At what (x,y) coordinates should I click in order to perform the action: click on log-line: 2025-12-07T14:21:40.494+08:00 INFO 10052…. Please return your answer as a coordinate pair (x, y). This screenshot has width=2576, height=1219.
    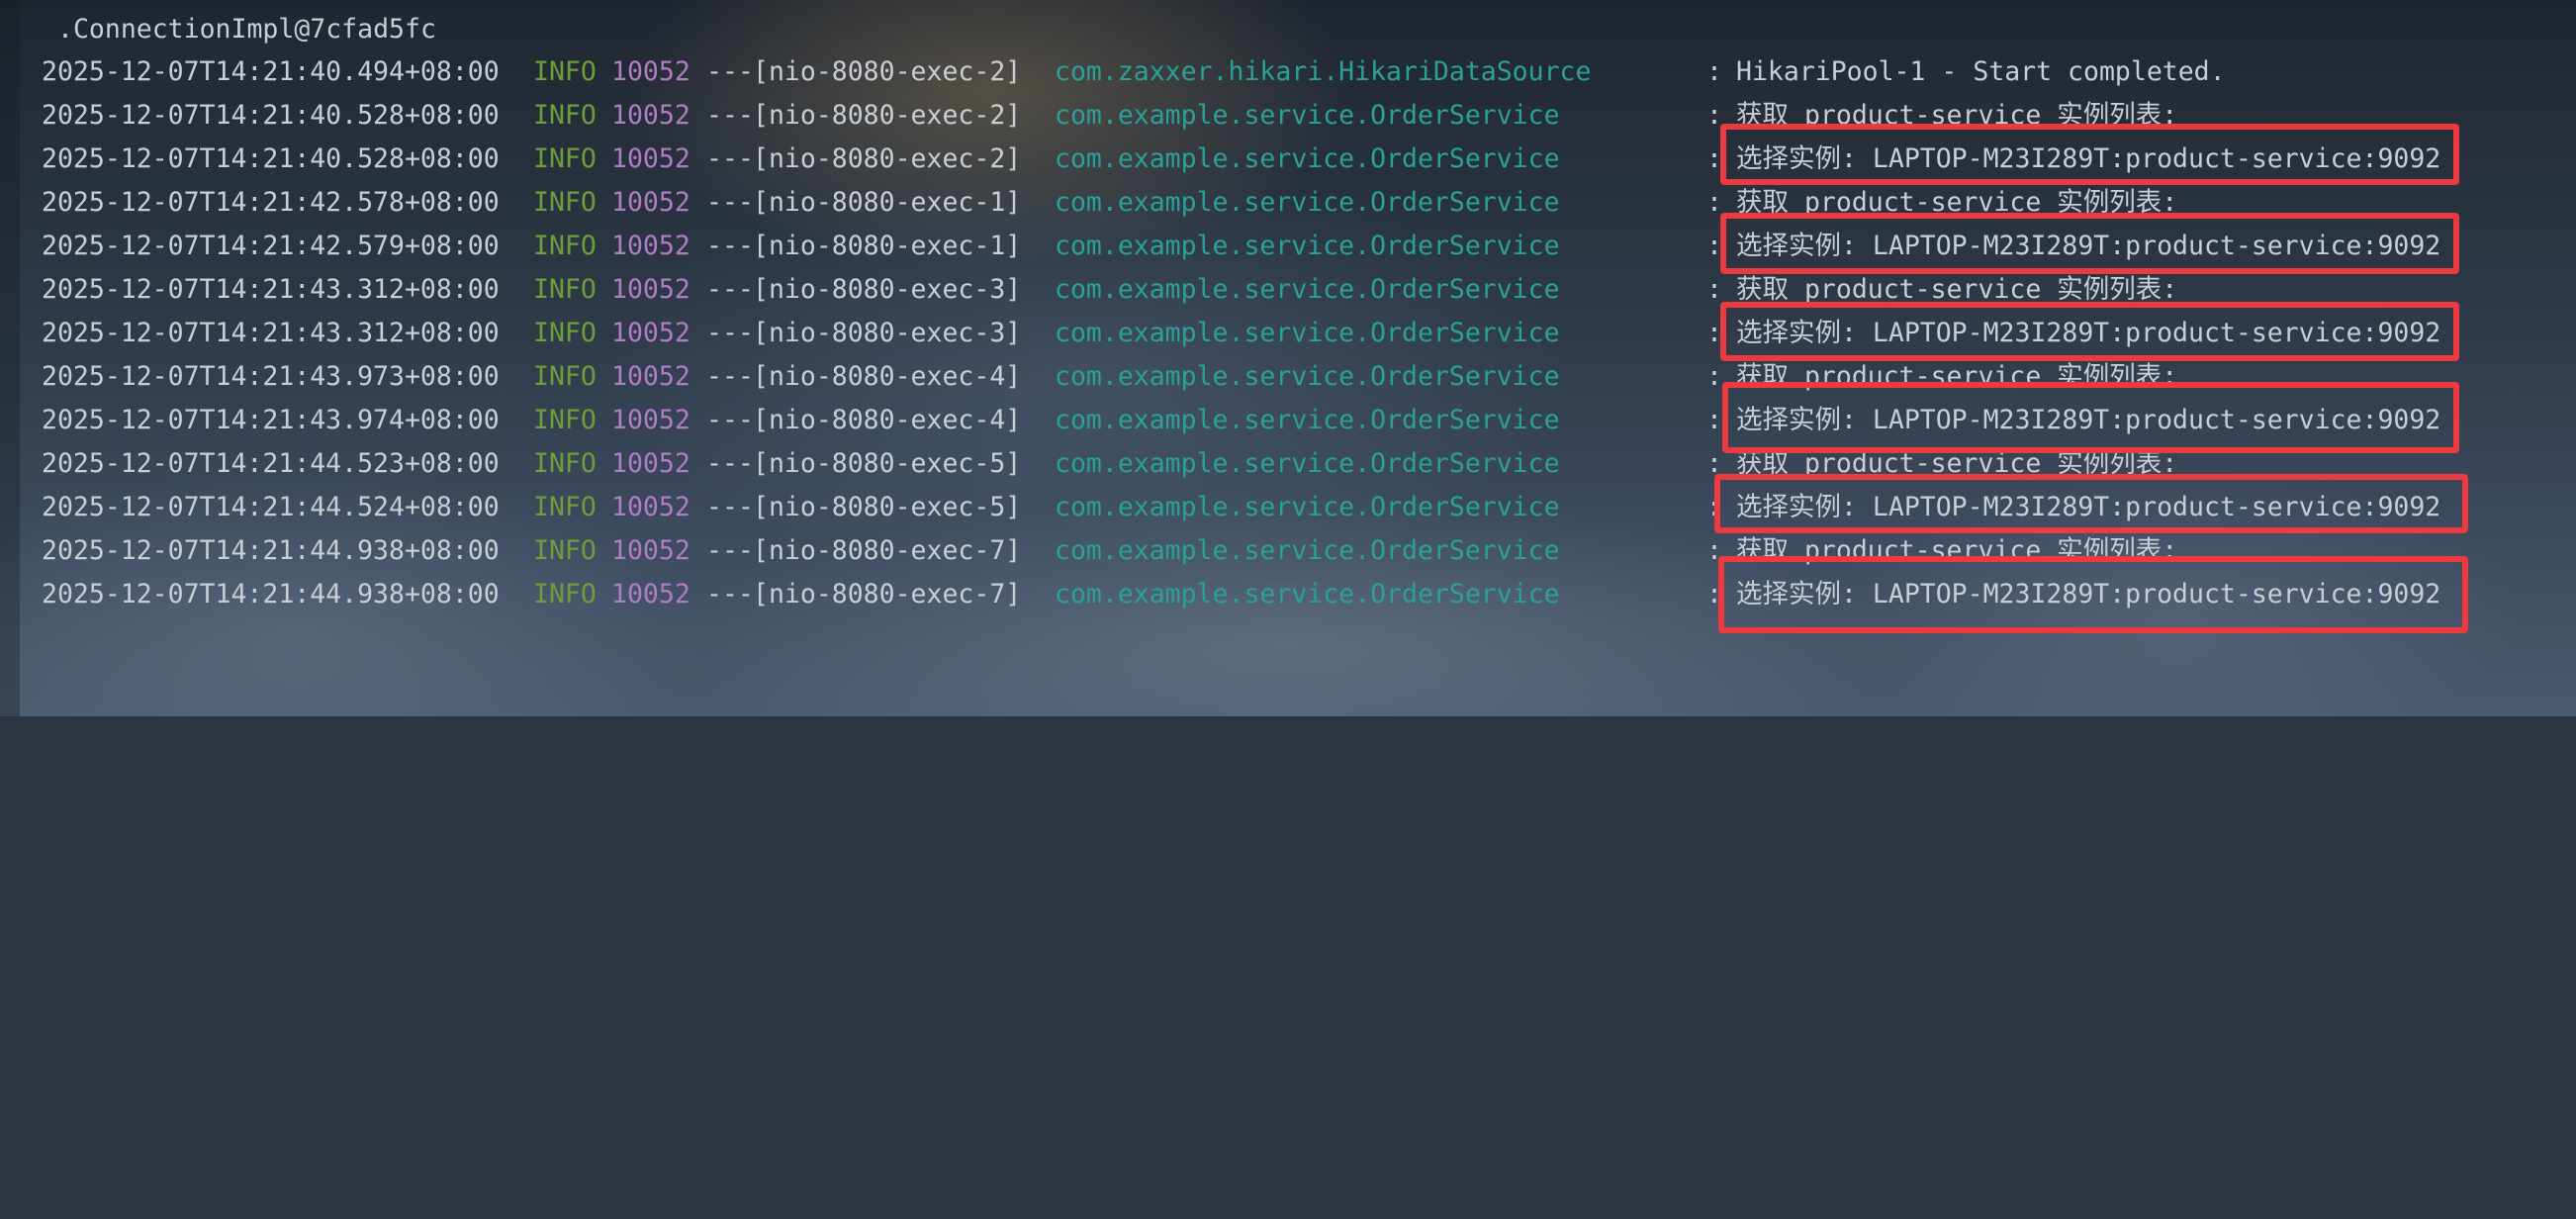
    Looking at the image, I should click on (1113, 72).